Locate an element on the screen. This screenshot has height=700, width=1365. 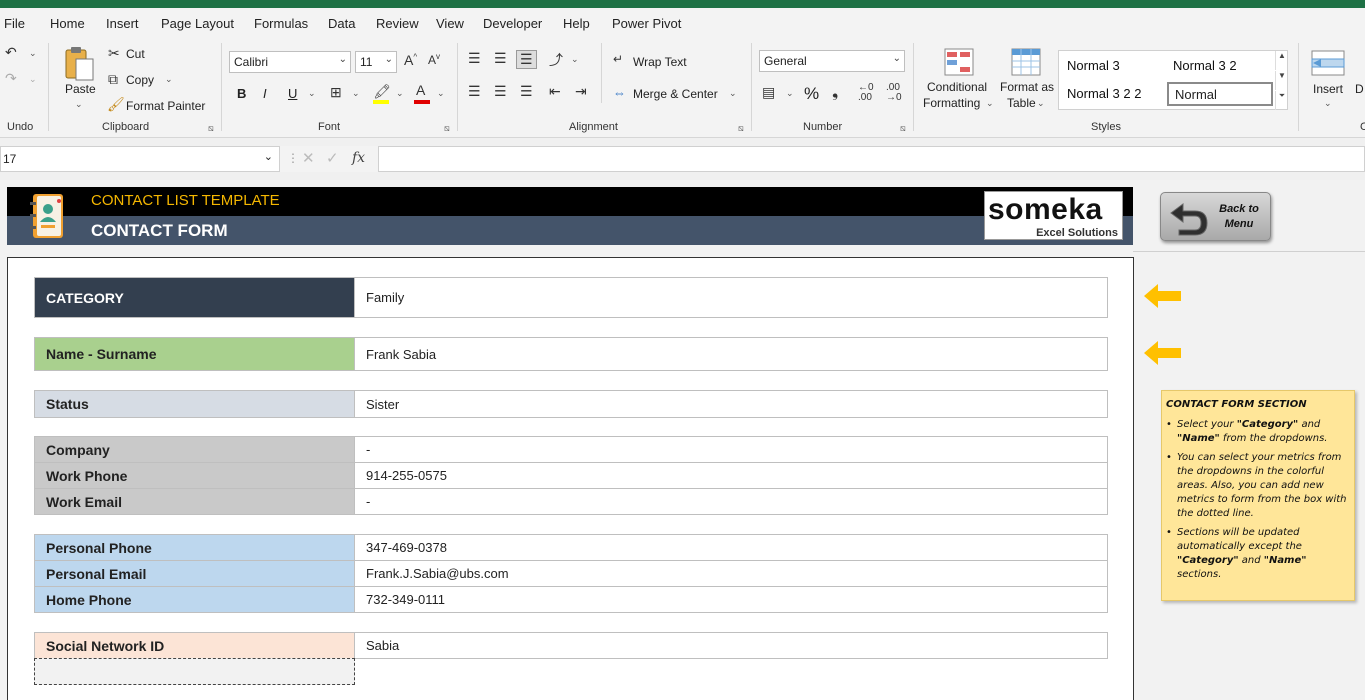
style-normal-3-2: Normal 3 2 is located at coordinates (1205, 65).